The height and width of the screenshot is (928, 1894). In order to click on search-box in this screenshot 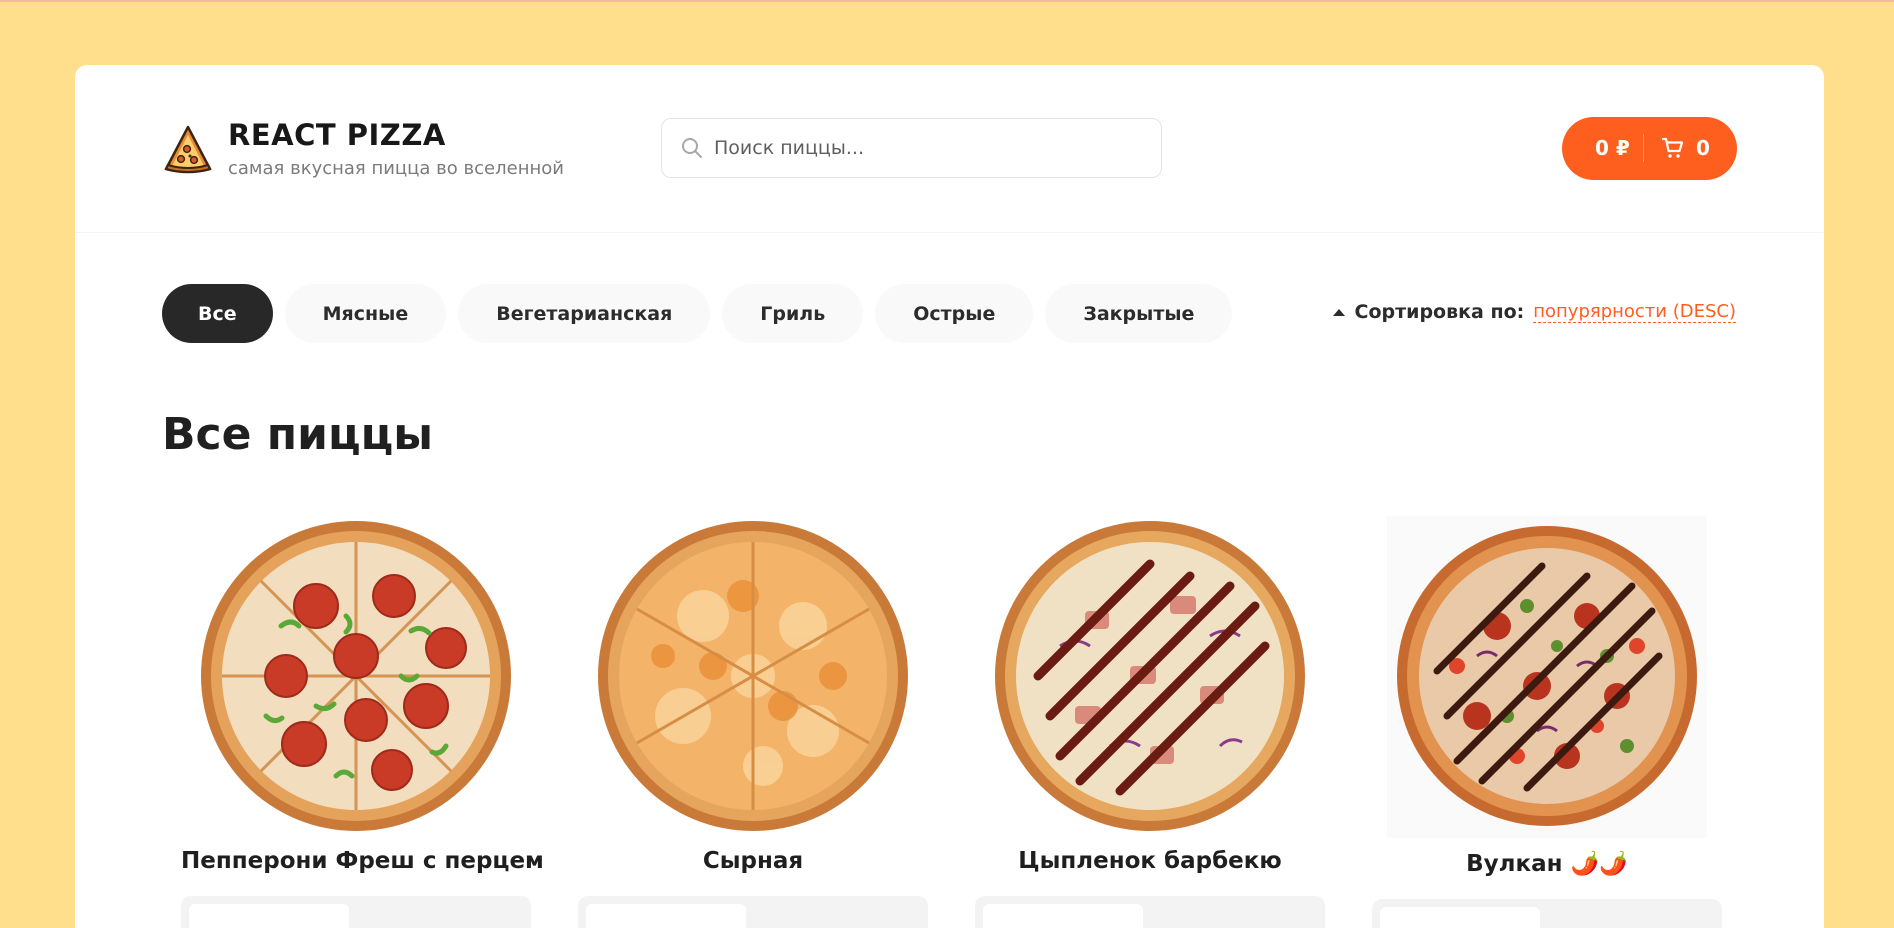, I will do `click(911, 148)`.